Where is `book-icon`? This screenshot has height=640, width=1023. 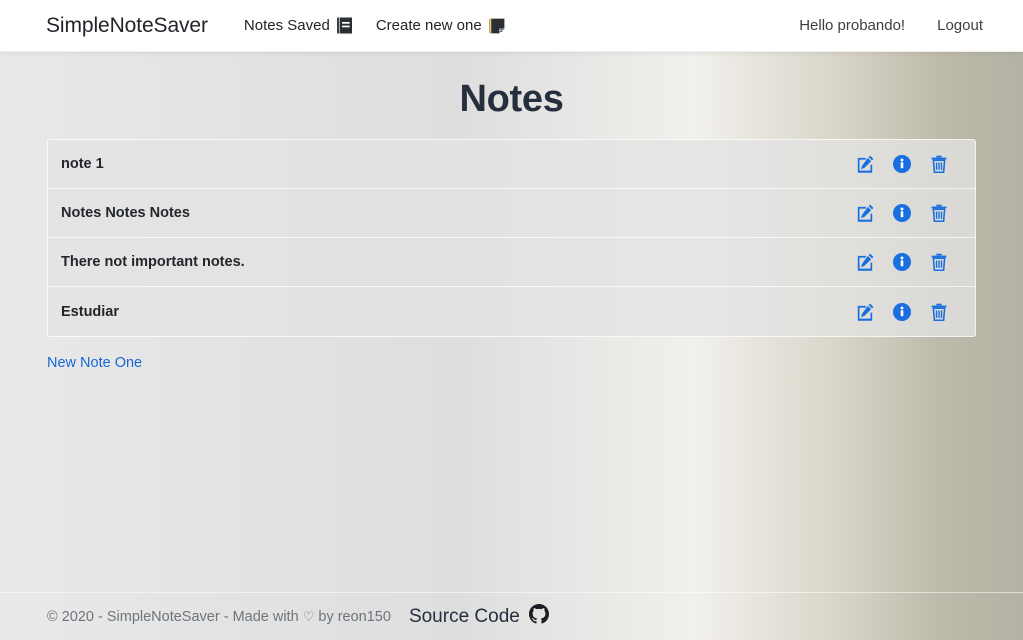 book-icon is located at coordinates (344, 25).